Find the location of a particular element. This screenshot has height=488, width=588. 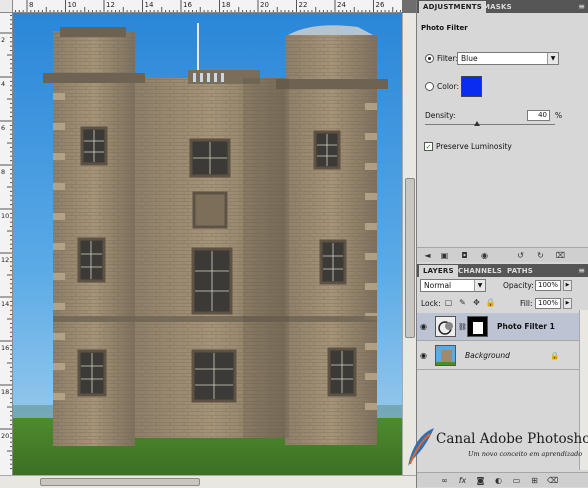

layers-footer: ∞ fx ◙ ◐ ▭ ⊞ ⌫ is located at coordinates (502, 479).